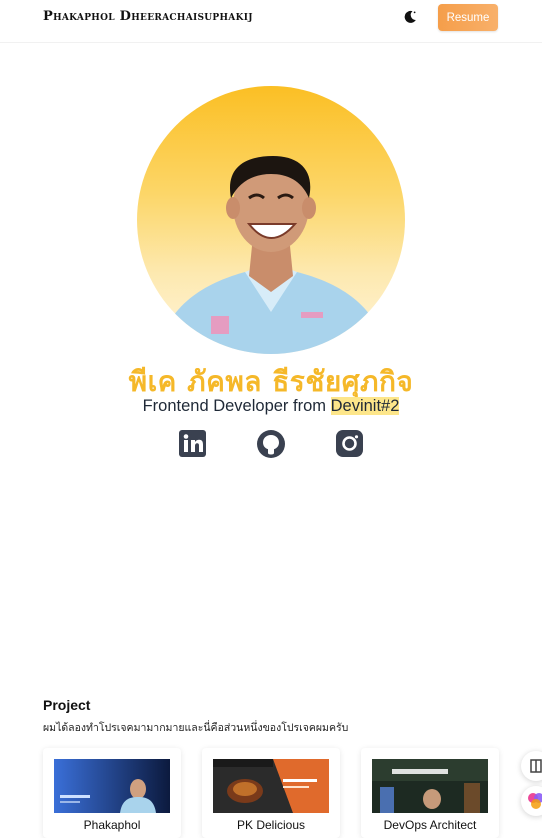 This screenshot has height=838, width=542. What do you see at coordinates (468, 17) in the screenshot?
I see `resume-button: Resume` at bounding box center [468, 17].